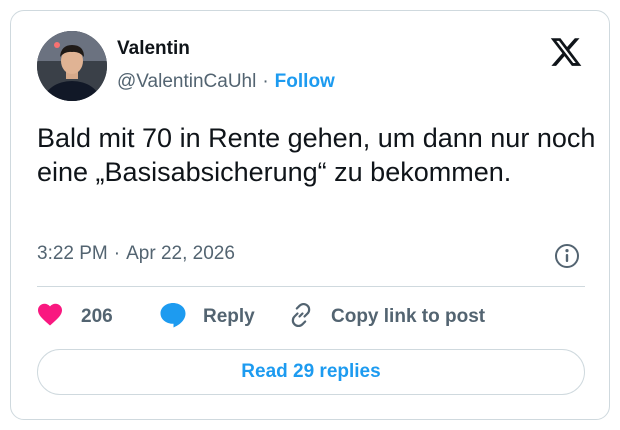 Image resolution: width=620 pixels, height=430 pixels. What do you see at coordinates (305, 81) in the screenshot?
I see `follow-button: Follow` at bounding box center [305, 81].